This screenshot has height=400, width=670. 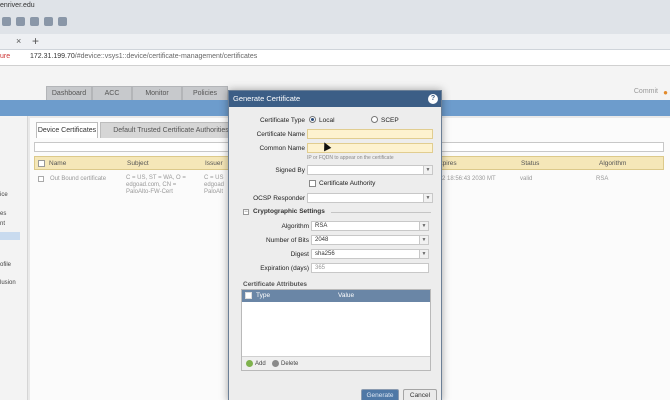 What do you see at coordinates (282, 148) in the screenshot?
I see `common-name-label: Common Name` at bounding box center [282, 148].